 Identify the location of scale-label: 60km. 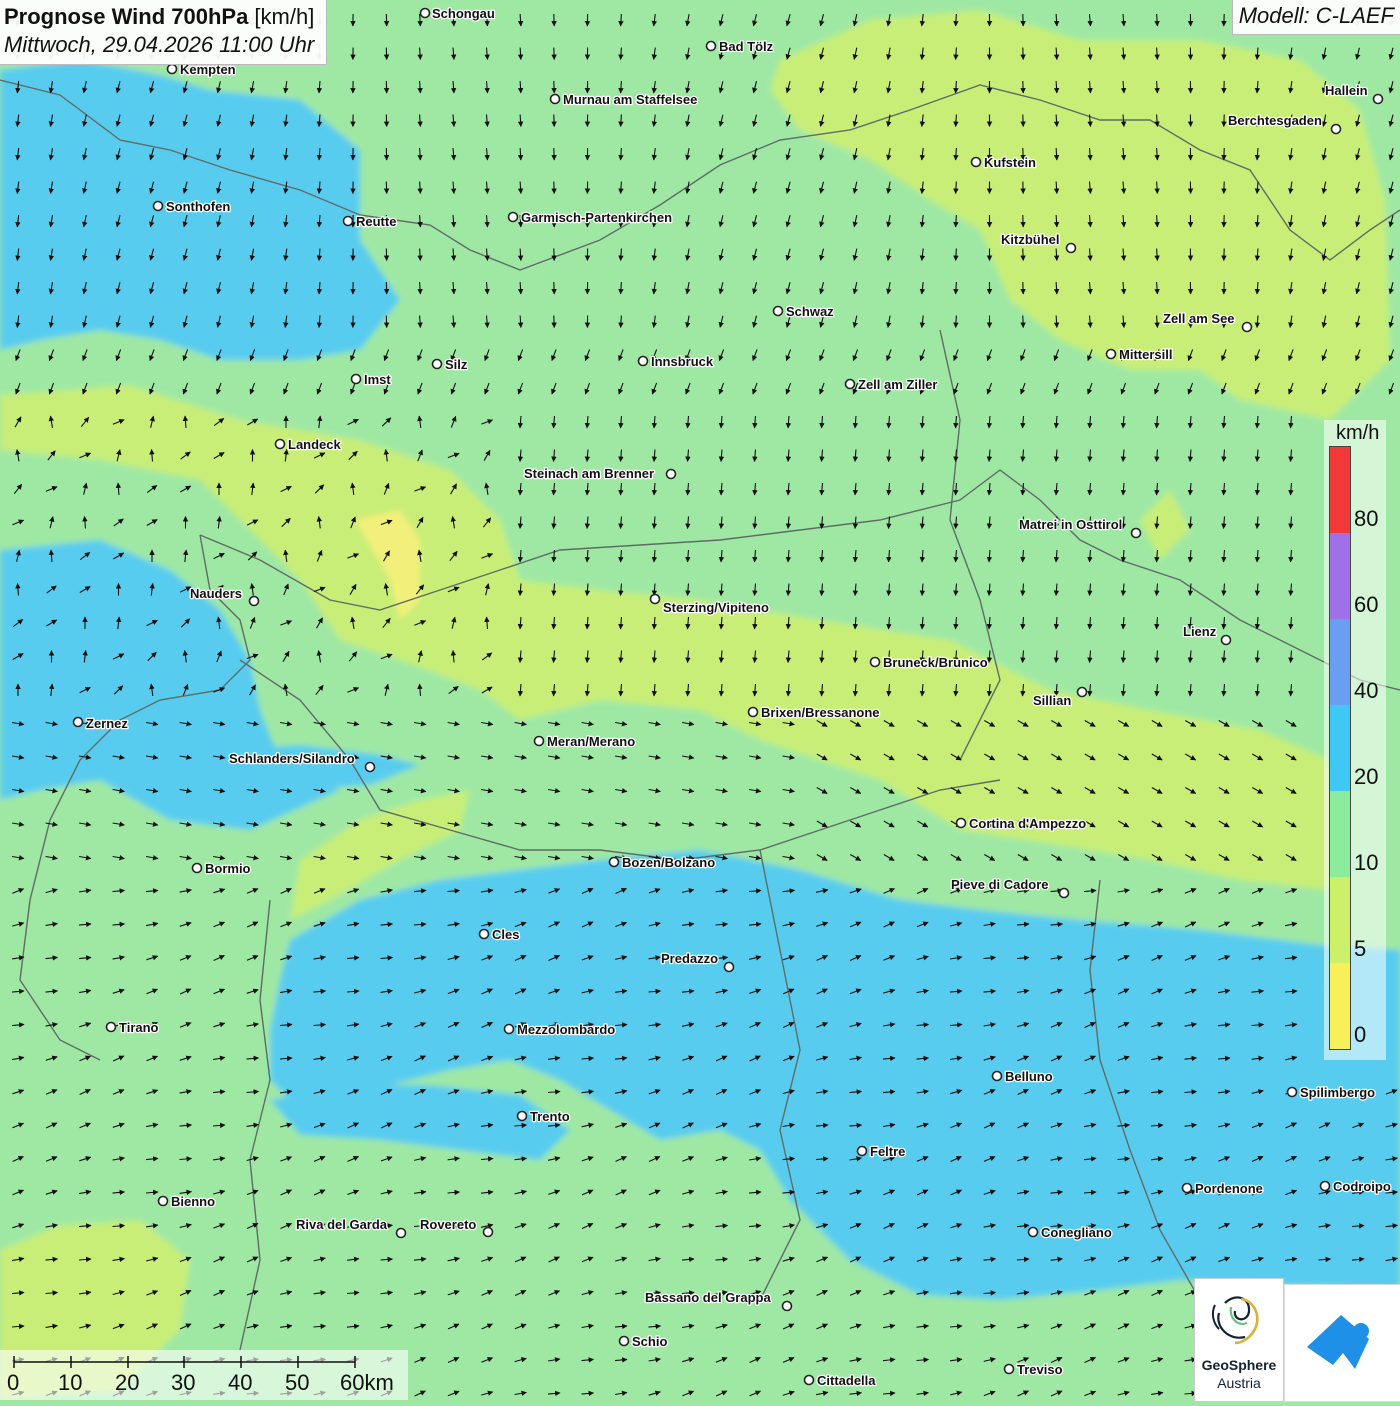
(367, 1383).